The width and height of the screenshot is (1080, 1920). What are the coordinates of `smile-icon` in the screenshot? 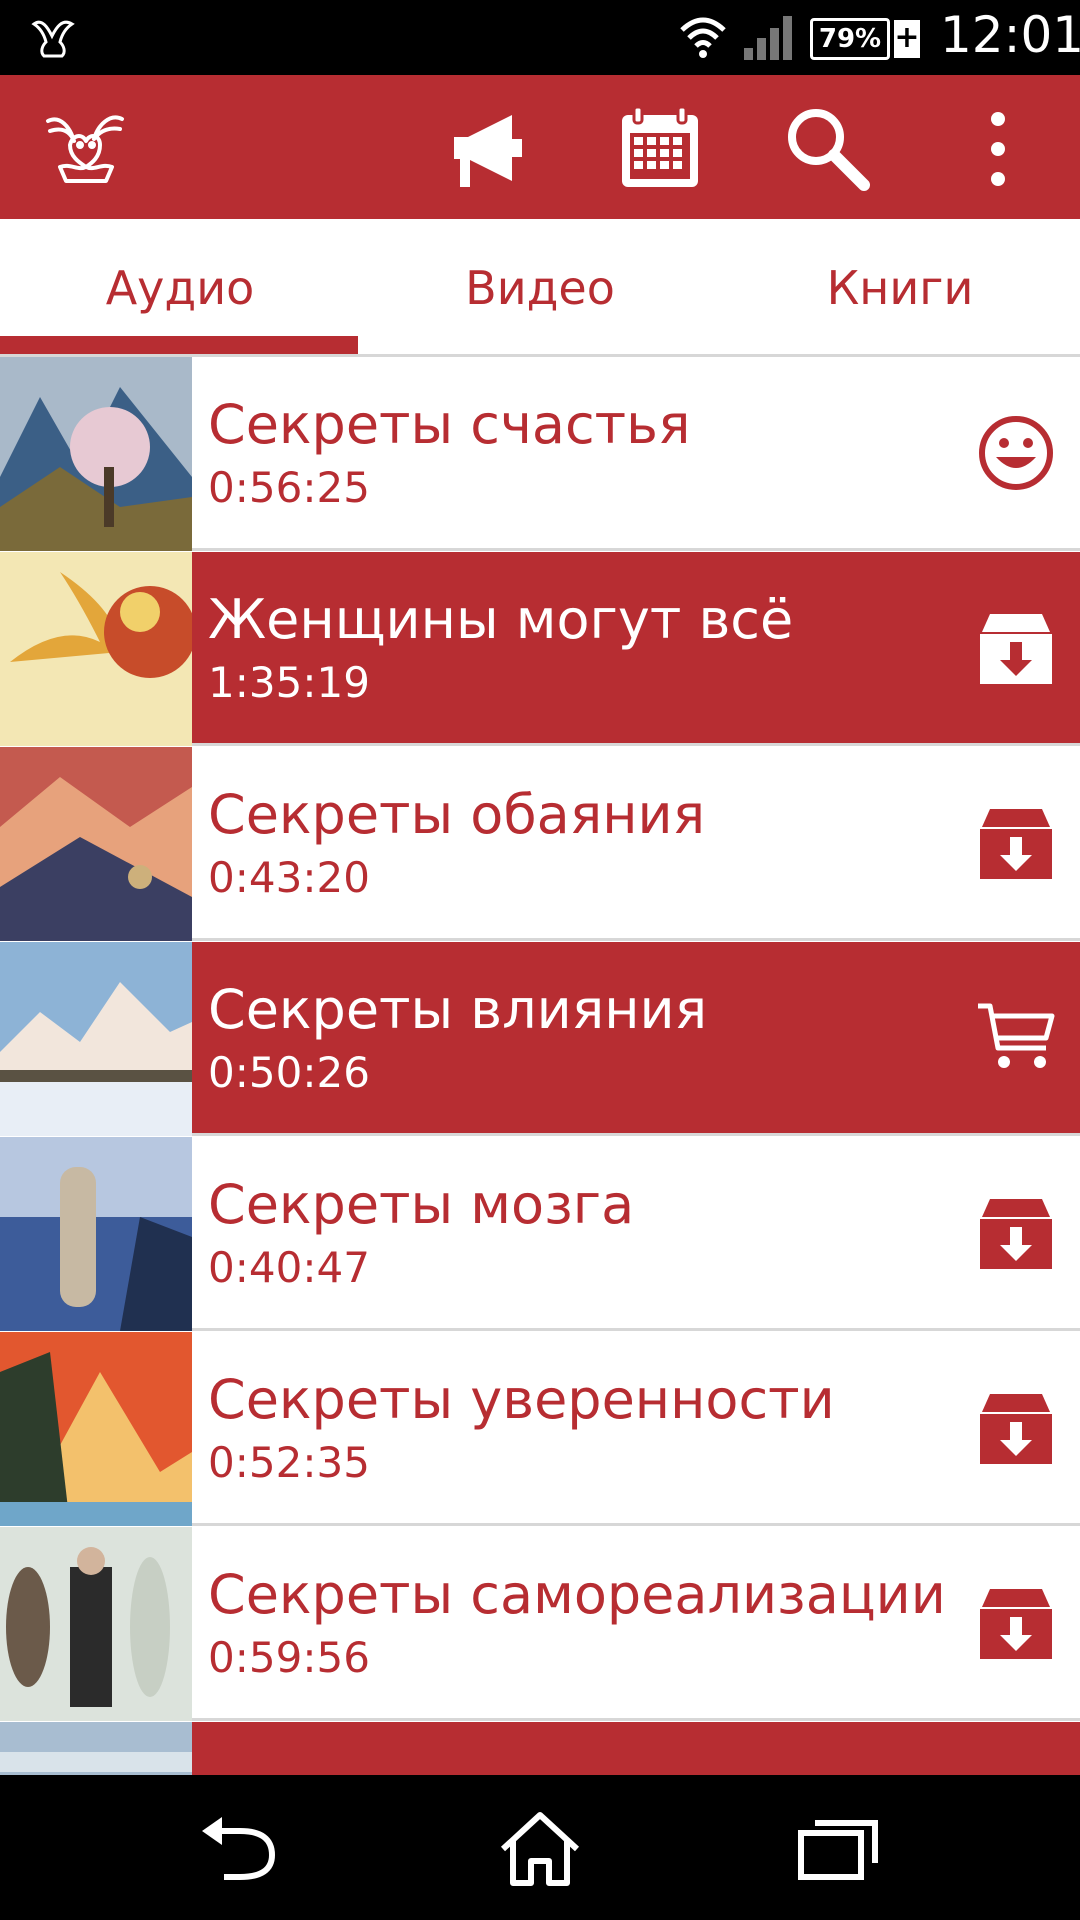 It's located at (1016, 453).